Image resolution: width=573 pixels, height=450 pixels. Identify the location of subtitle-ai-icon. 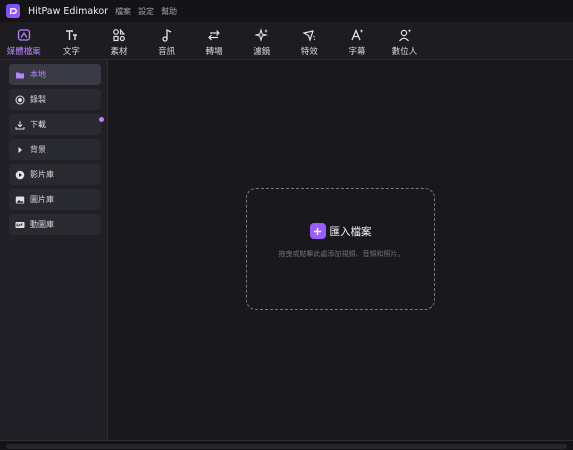
(357, 34).